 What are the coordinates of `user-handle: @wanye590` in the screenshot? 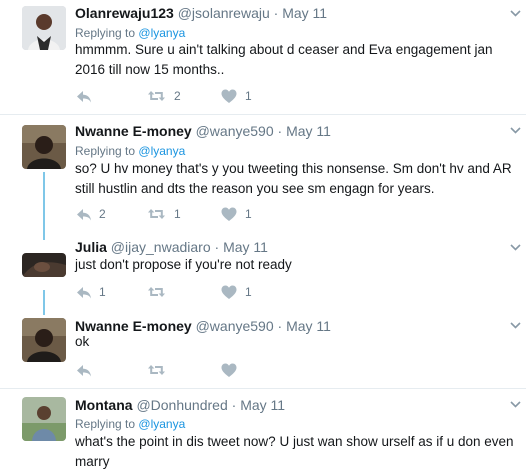 It's located at (235, 131).